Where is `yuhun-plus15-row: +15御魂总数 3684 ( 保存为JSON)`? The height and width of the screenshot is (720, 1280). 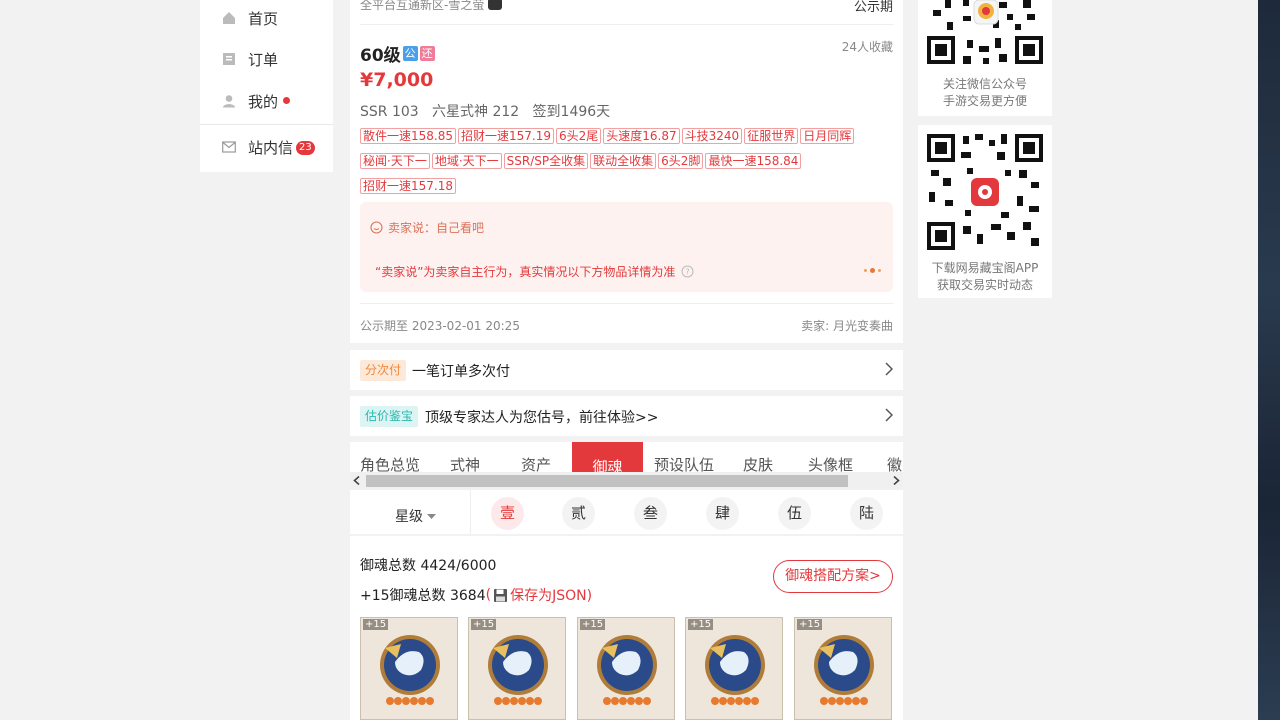
yuhun-plus15-row: +15御魂总数 3684 ( 保存为JSON) is located at coordinates (476, 595).